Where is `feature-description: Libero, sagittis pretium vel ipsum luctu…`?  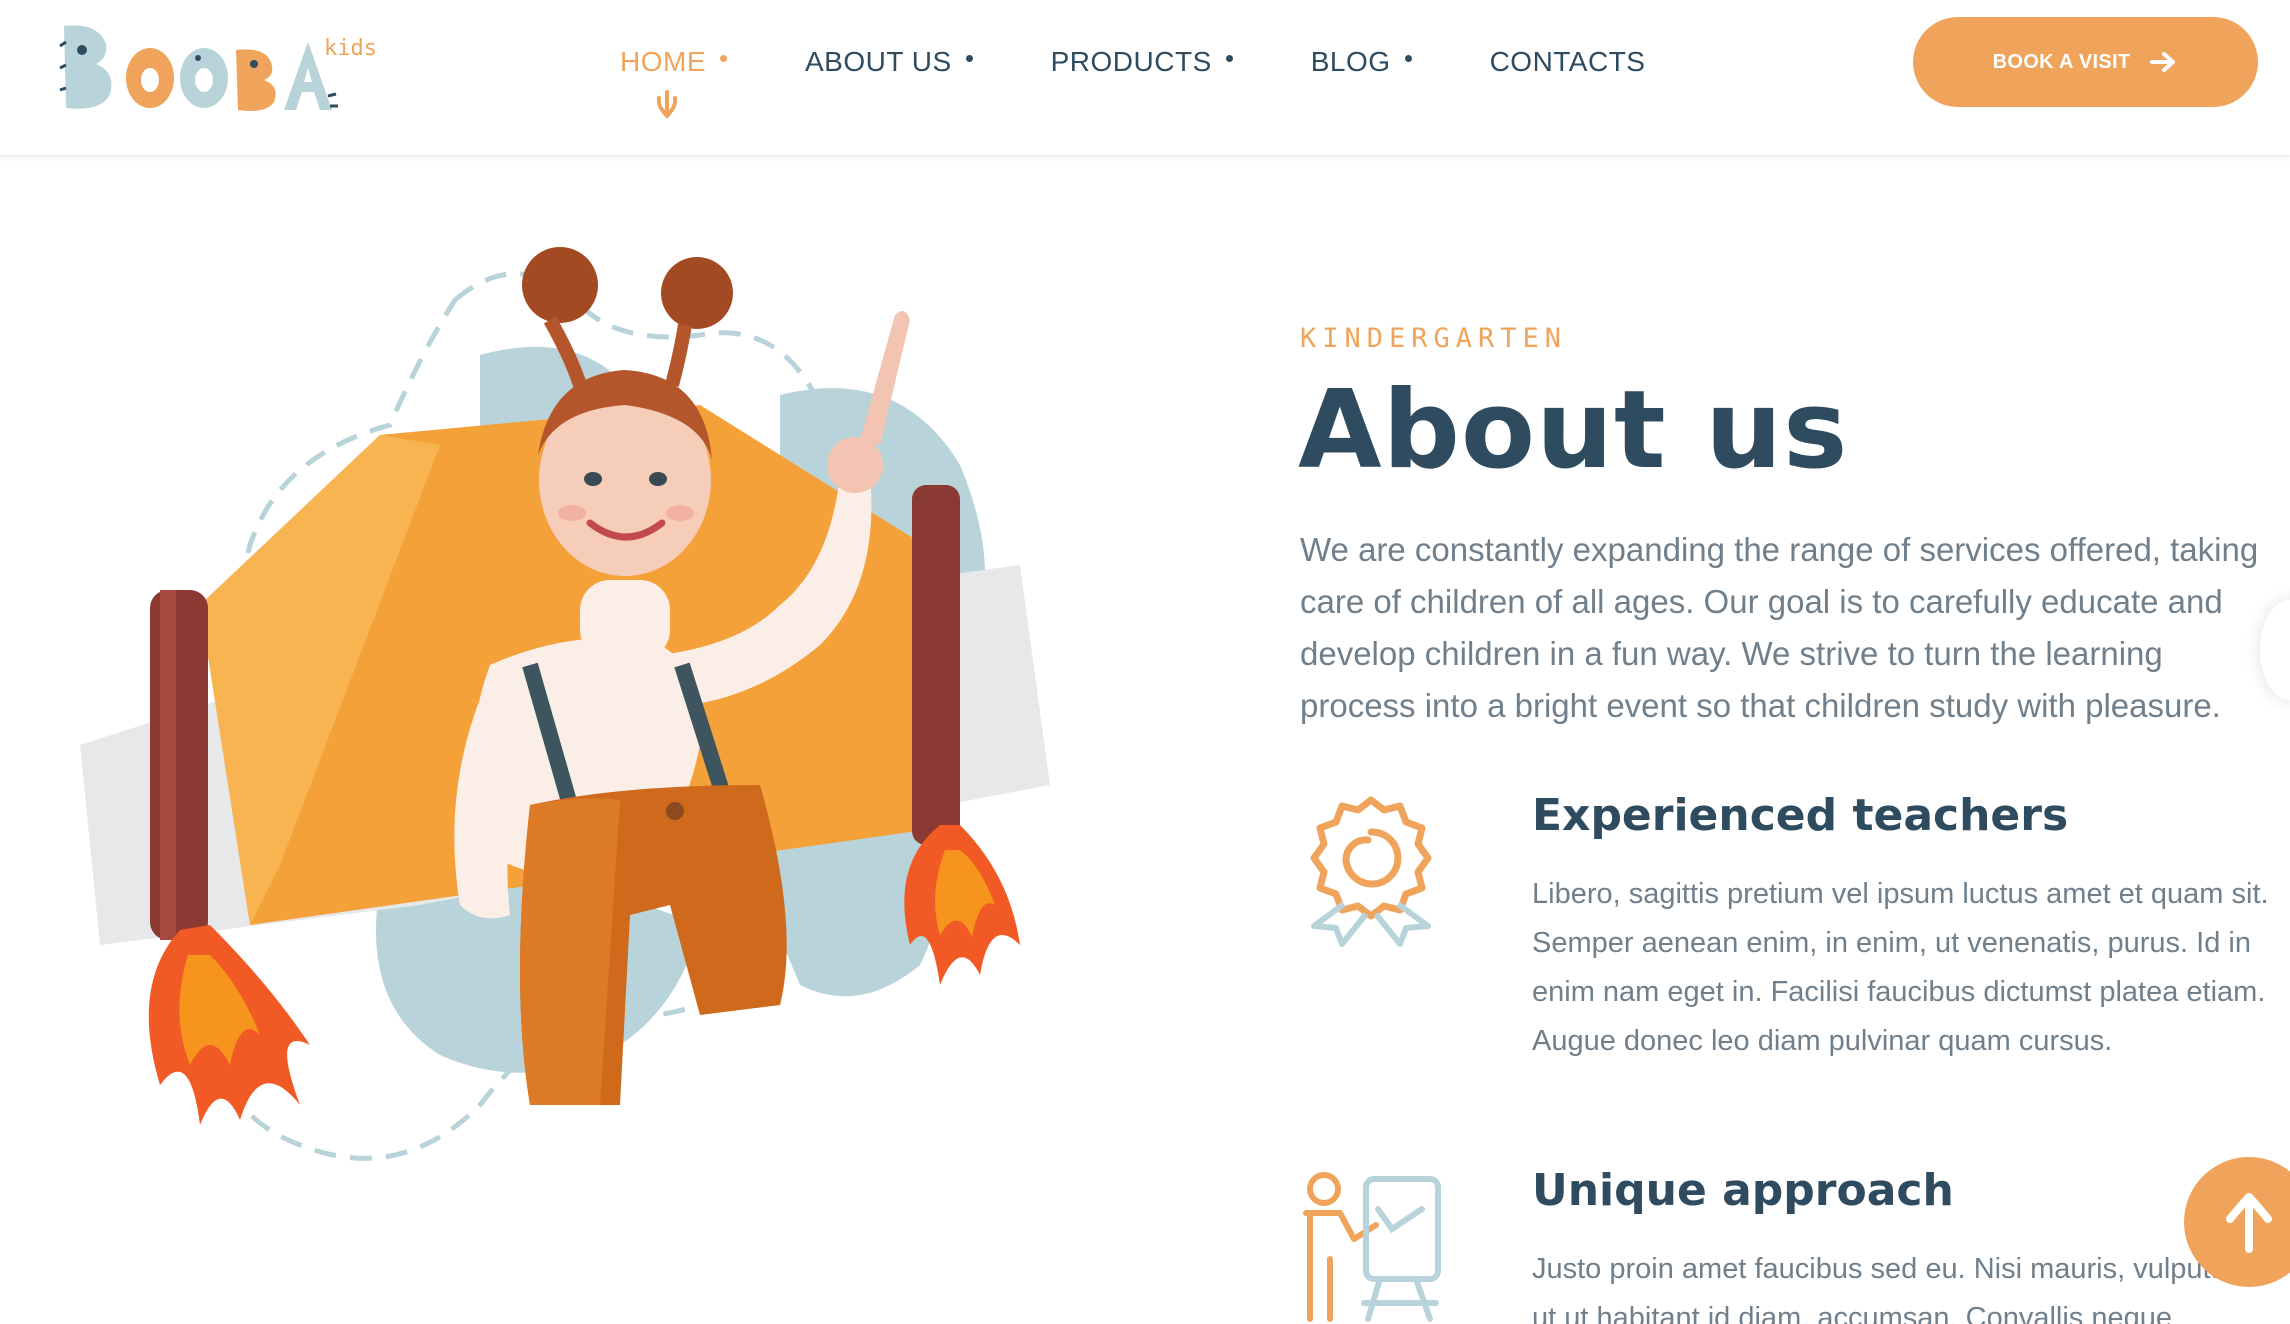 feature-description: Libero, sagittis pretium vel ipsum luctu… is located at coordinates (1900, 967).